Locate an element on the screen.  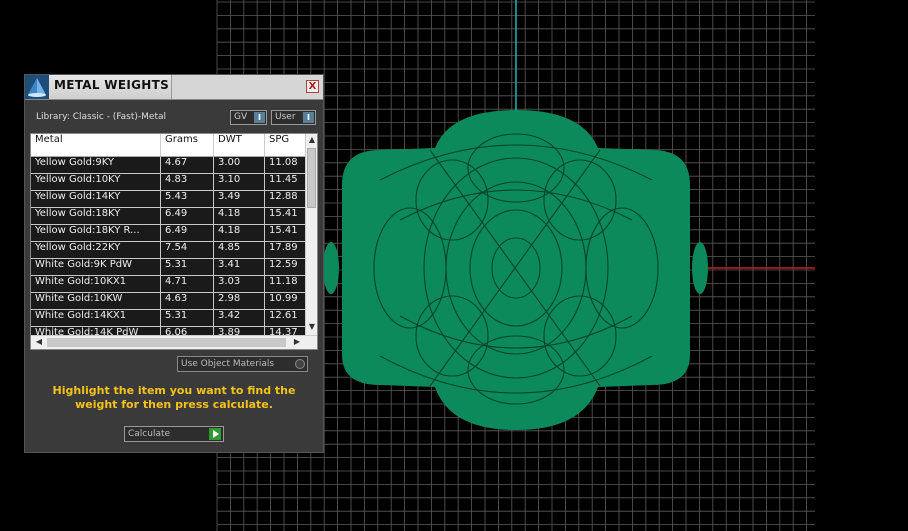
spg-cell: 11.08 is located at coordinates (286, 165).